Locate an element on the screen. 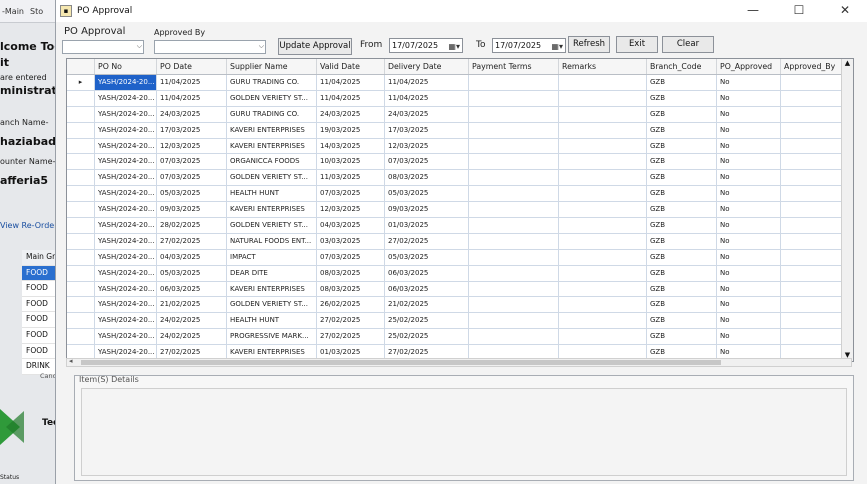  minimize-button: — is located at coordinates (753, 11).